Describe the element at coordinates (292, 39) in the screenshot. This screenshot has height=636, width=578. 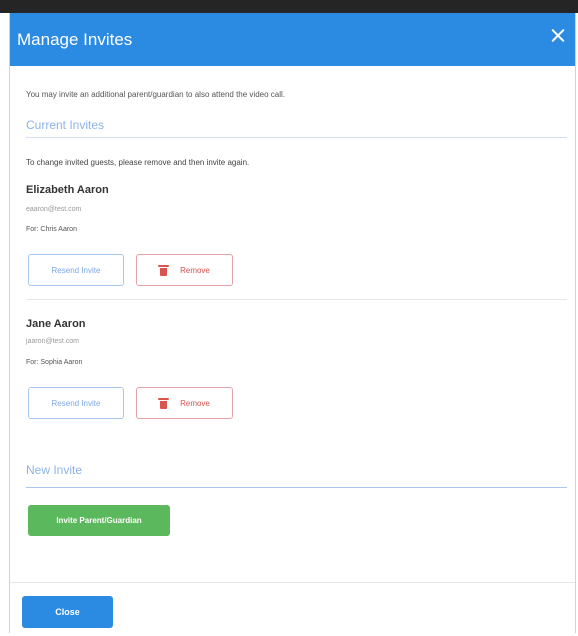
I see `modal-header: Manage Invites` at that location.